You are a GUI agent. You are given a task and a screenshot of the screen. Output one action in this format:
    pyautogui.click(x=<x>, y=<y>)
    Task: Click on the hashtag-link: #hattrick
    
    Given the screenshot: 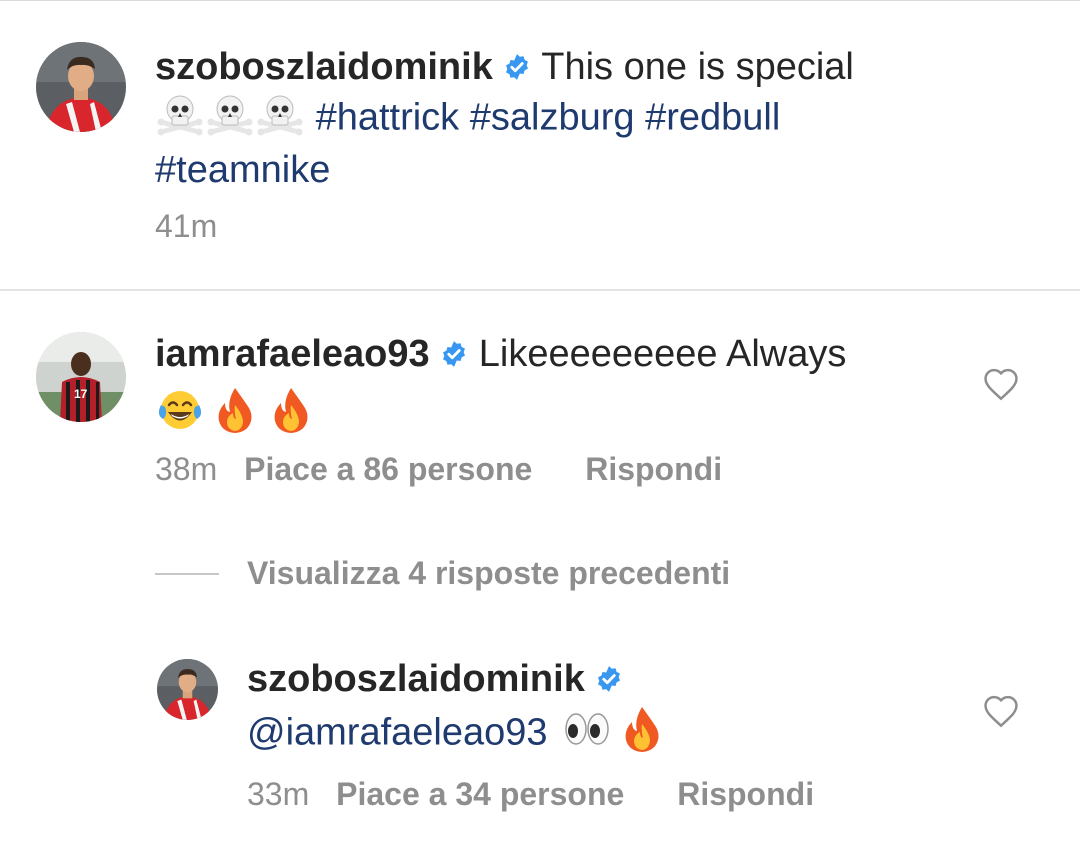 What is the action you would take?
    pyautogui.click(x=388, y=118)
    